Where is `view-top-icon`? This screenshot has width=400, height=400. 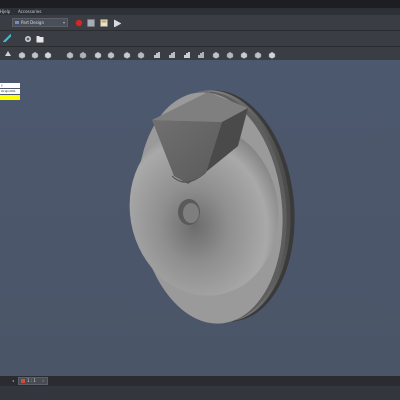
view-top-icon is located at coordinates (48, 55).